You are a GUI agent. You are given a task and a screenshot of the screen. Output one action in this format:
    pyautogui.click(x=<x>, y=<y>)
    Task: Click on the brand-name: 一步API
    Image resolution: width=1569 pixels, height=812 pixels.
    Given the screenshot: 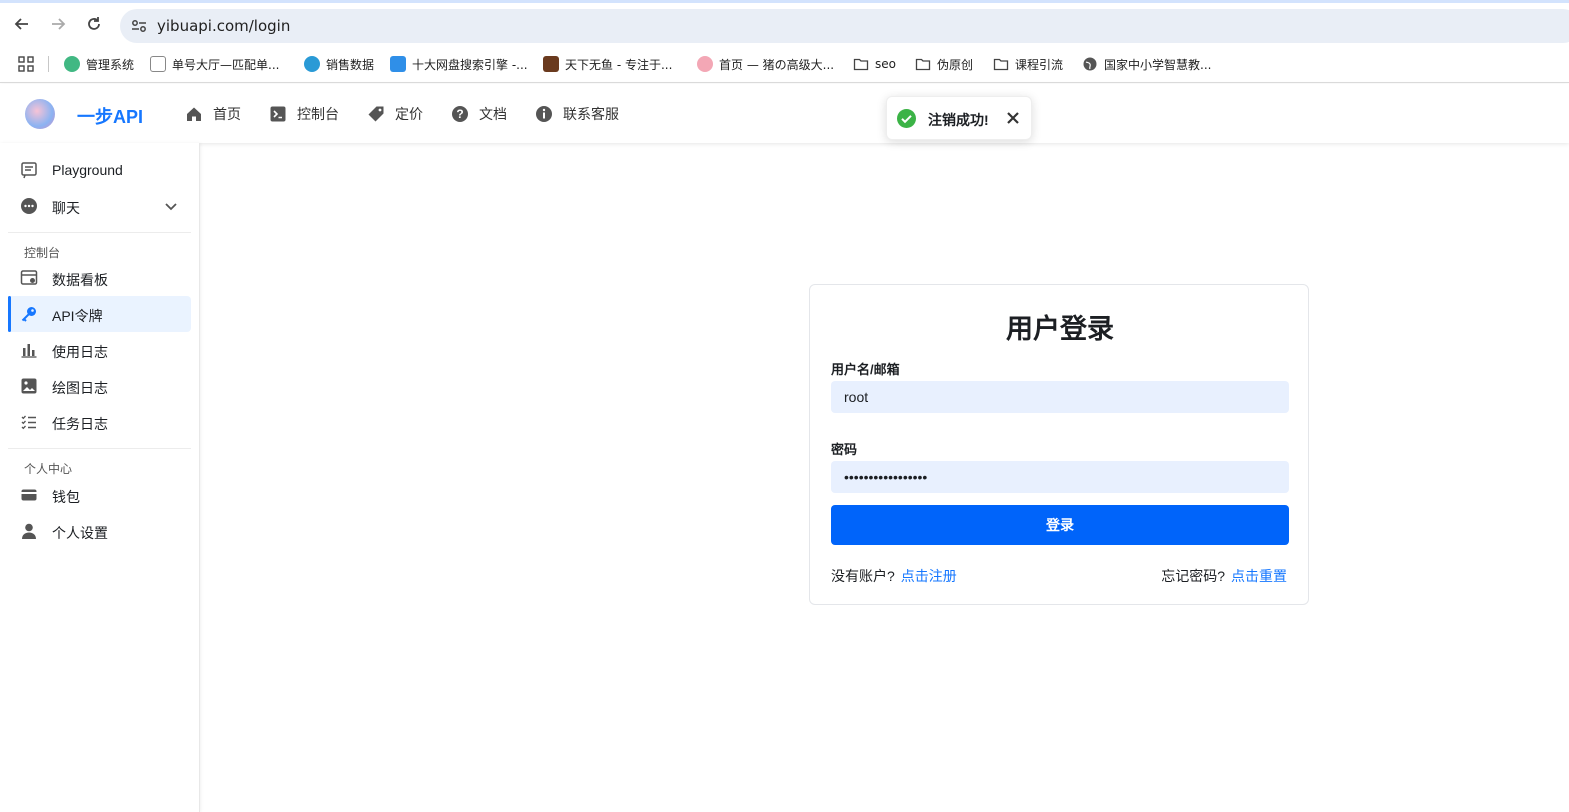 What is the action you would take?
    pyautogui.click(x=110, y=116)
    